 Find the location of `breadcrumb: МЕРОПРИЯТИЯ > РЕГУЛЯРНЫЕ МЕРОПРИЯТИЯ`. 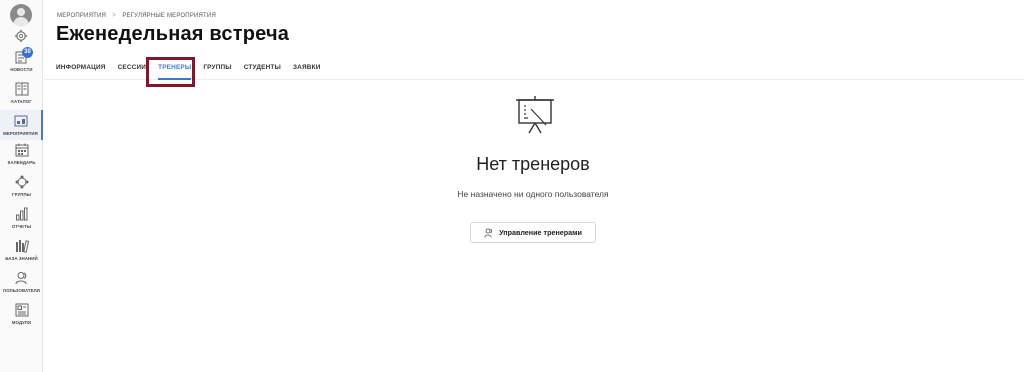

breadcrumb: МЕРОПРИЯТИЯ > РЕГУЛЯРНЫЕ МЕРОПРИЯТИЯ is located at coordinates (136, 15).